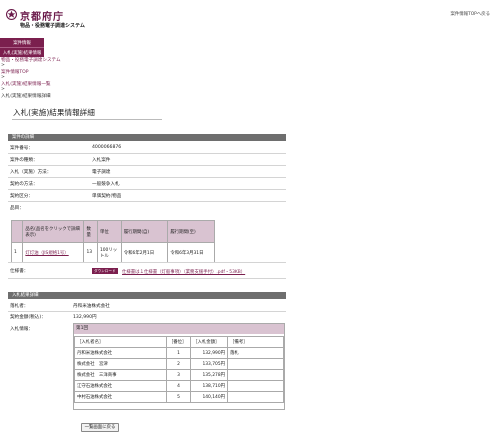  Describe the element at coordinates (105, 271) in the screenshot. I see `download-badge: ダウンロード` at that location.